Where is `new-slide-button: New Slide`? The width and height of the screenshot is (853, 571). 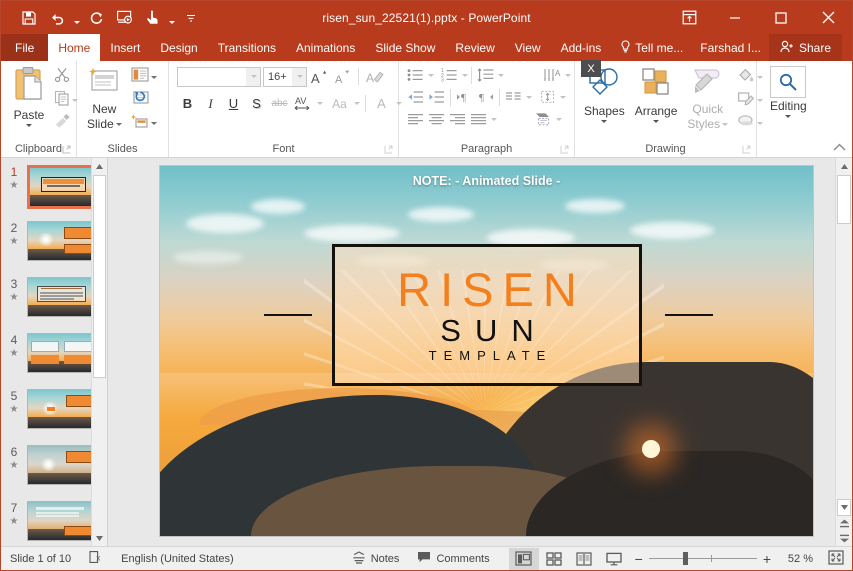 new-slide-button: New Slide is located at coordinates (104, 98).